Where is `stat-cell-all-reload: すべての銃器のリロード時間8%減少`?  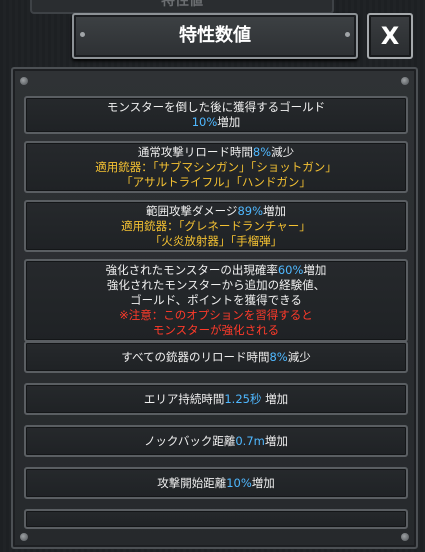
stat-cell-all-reload: すべての銃器のリロード時間8%減少 is located at coordinates (216, 357).